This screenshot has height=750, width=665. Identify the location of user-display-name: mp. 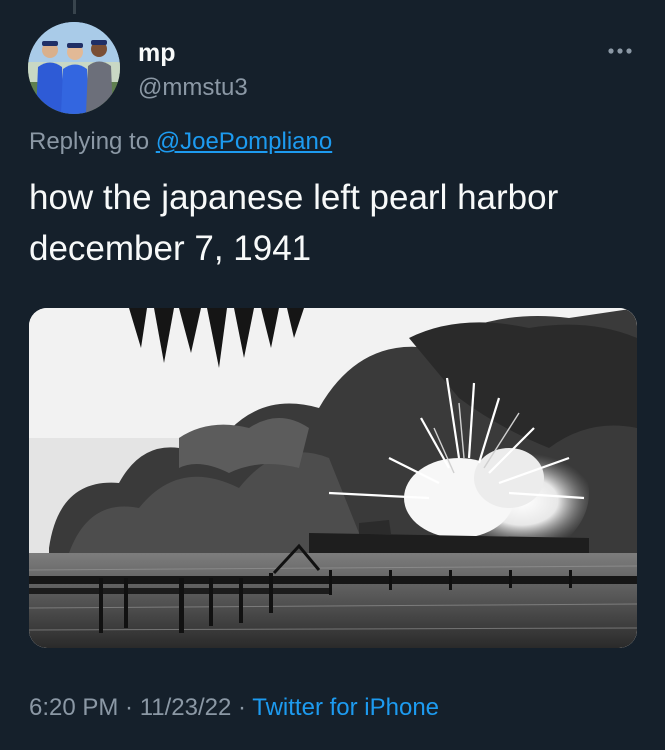
(157, 53).